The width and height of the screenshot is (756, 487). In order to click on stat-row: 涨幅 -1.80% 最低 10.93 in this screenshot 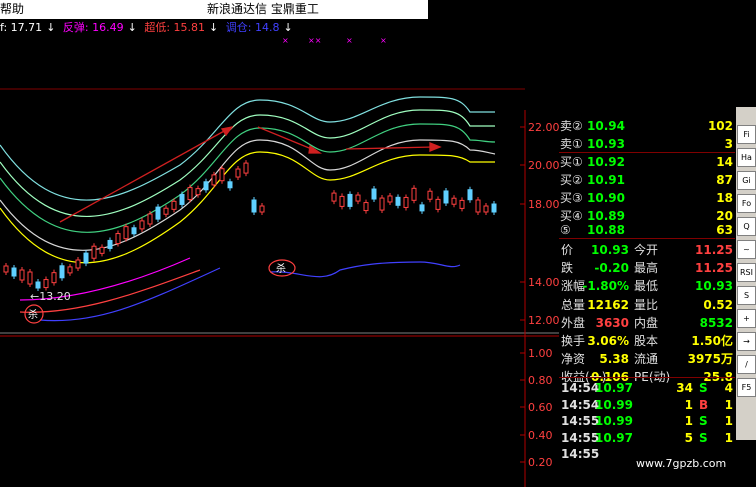, I will do `click(647, 286)`.